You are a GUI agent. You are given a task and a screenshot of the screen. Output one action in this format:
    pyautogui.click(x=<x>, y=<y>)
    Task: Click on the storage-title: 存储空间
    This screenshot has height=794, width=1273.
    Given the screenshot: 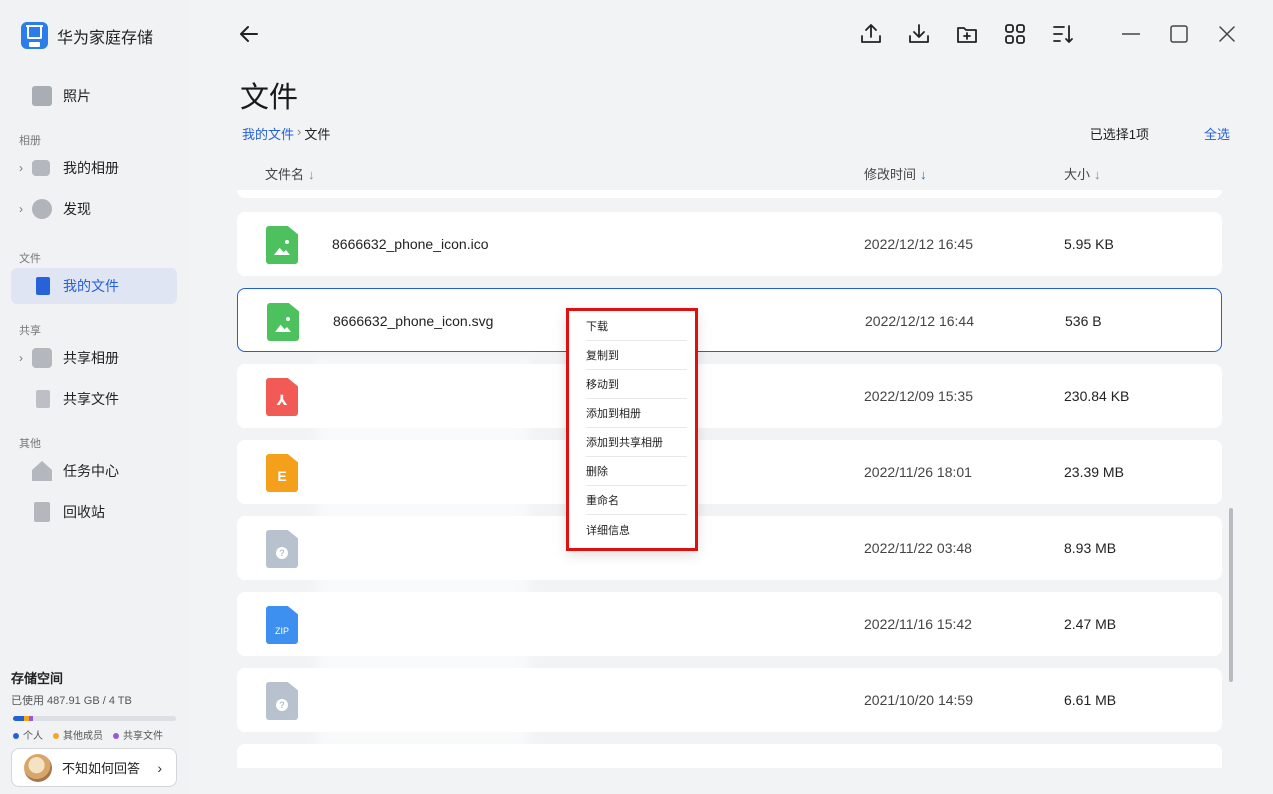 What is the action you would take?
    pyautogui.click(x=37, y=678)
    